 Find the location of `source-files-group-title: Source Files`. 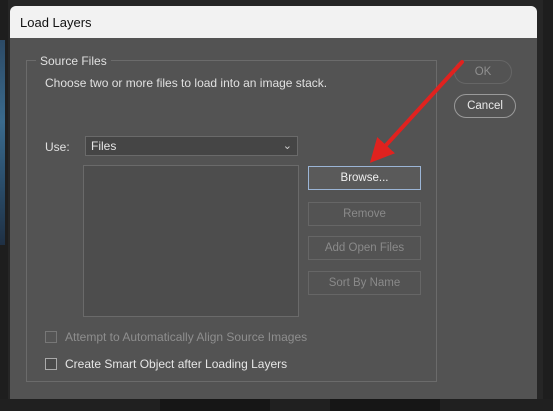

source-files-group-title: Source Files is located at coordinates (73, 61).